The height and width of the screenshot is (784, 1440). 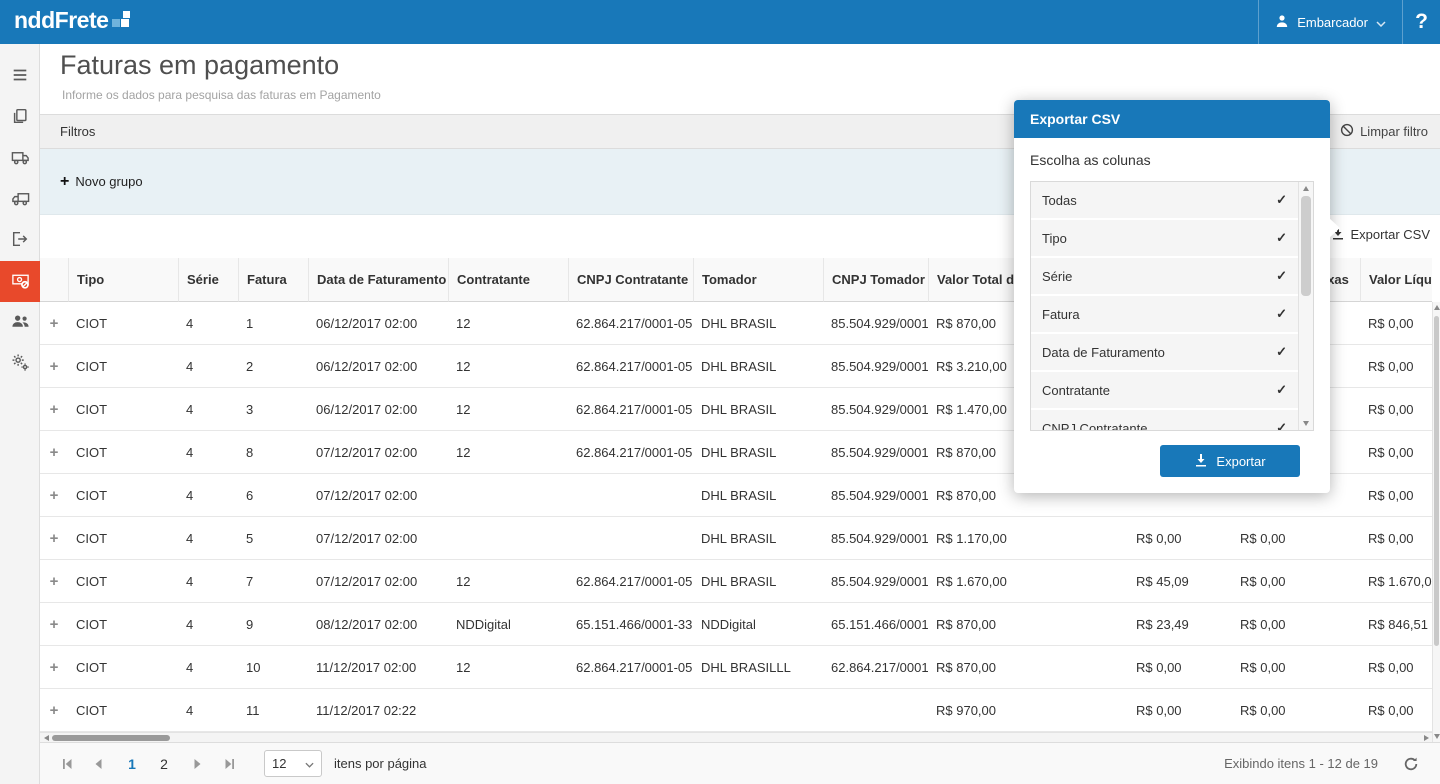 I want to click on column-option-fatura: Fatura ✓, so click(x=1164, y=314).